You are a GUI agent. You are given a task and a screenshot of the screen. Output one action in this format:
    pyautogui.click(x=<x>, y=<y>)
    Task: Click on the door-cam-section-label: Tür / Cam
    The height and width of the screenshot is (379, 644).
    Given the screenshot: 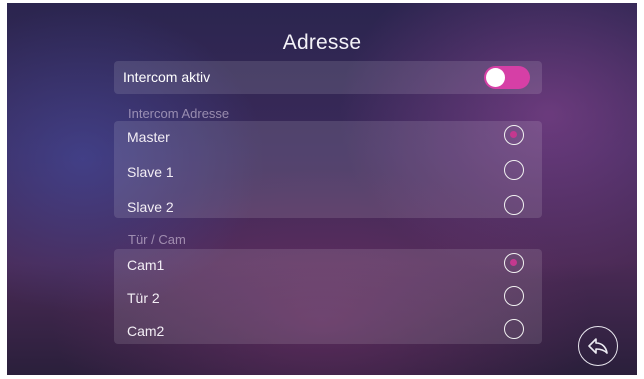 What is the action you would take?
    pyautogui.click(x=157, y=239)
    